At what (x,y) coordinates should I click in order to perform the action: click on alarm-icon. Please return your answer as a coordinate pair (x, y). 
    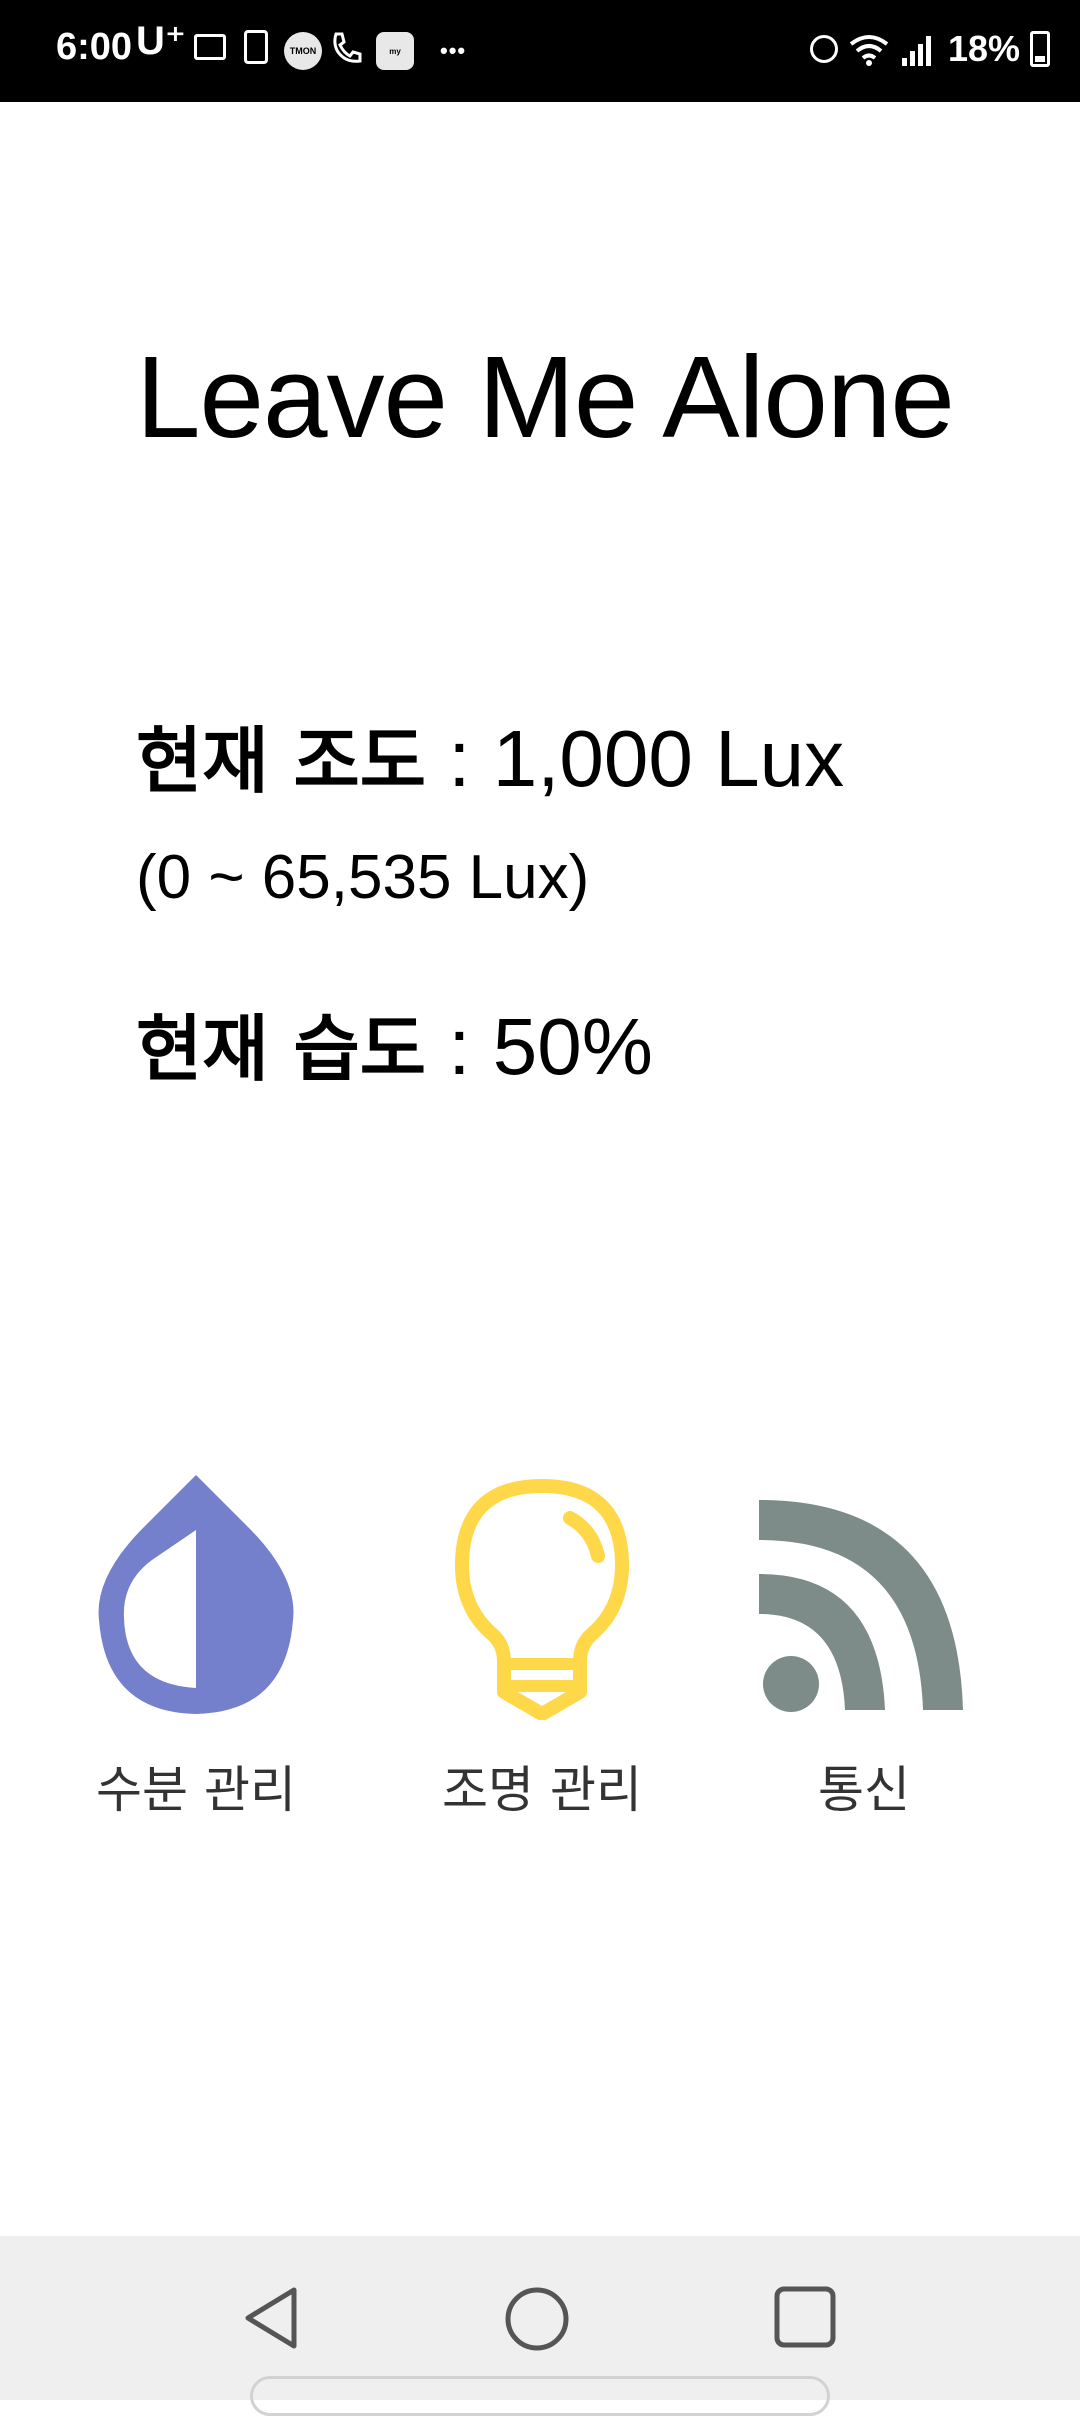
    Looking at the image, I should click on (823, 49).